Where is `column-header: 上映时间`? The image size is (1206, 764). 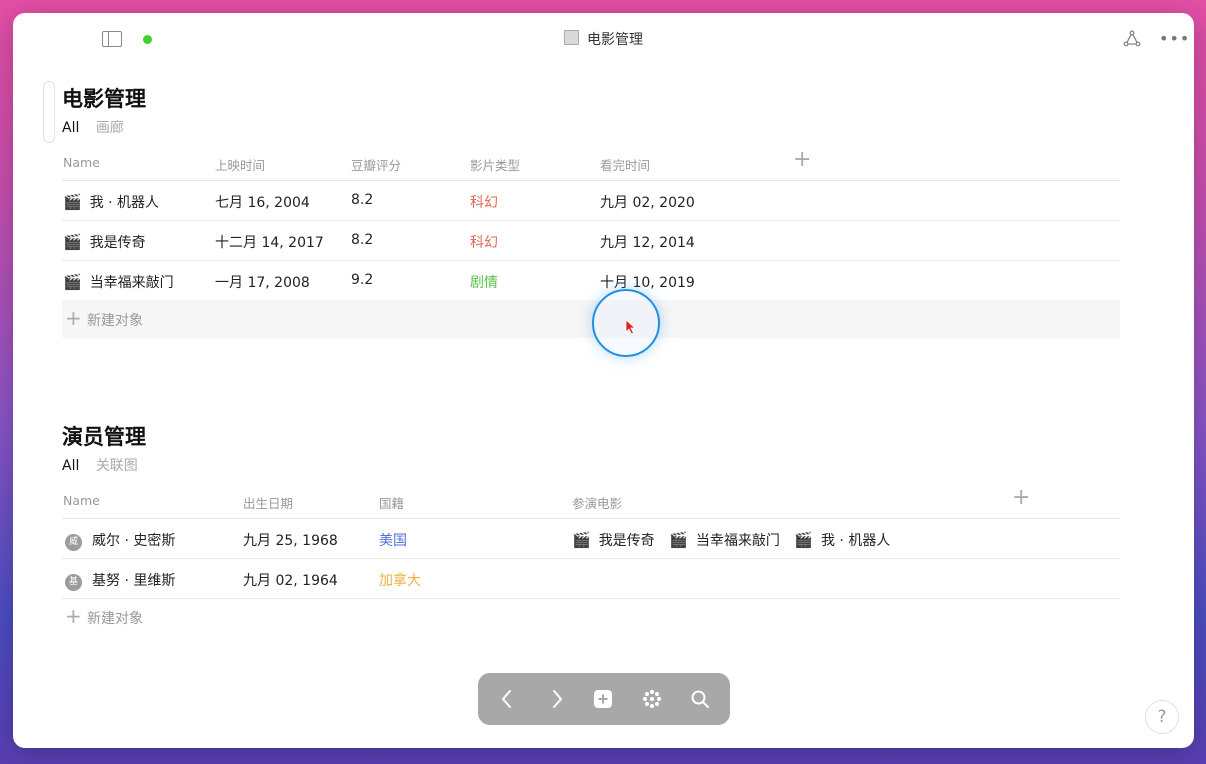
column-header: 上映时间 is located at coordinates (240, 164).